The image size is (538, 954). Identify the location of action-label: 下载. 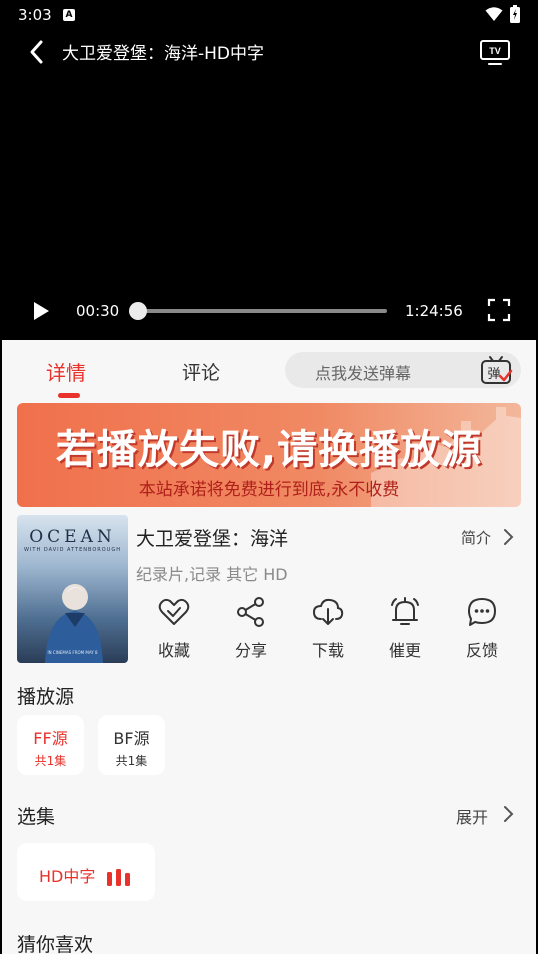
(327, 650).